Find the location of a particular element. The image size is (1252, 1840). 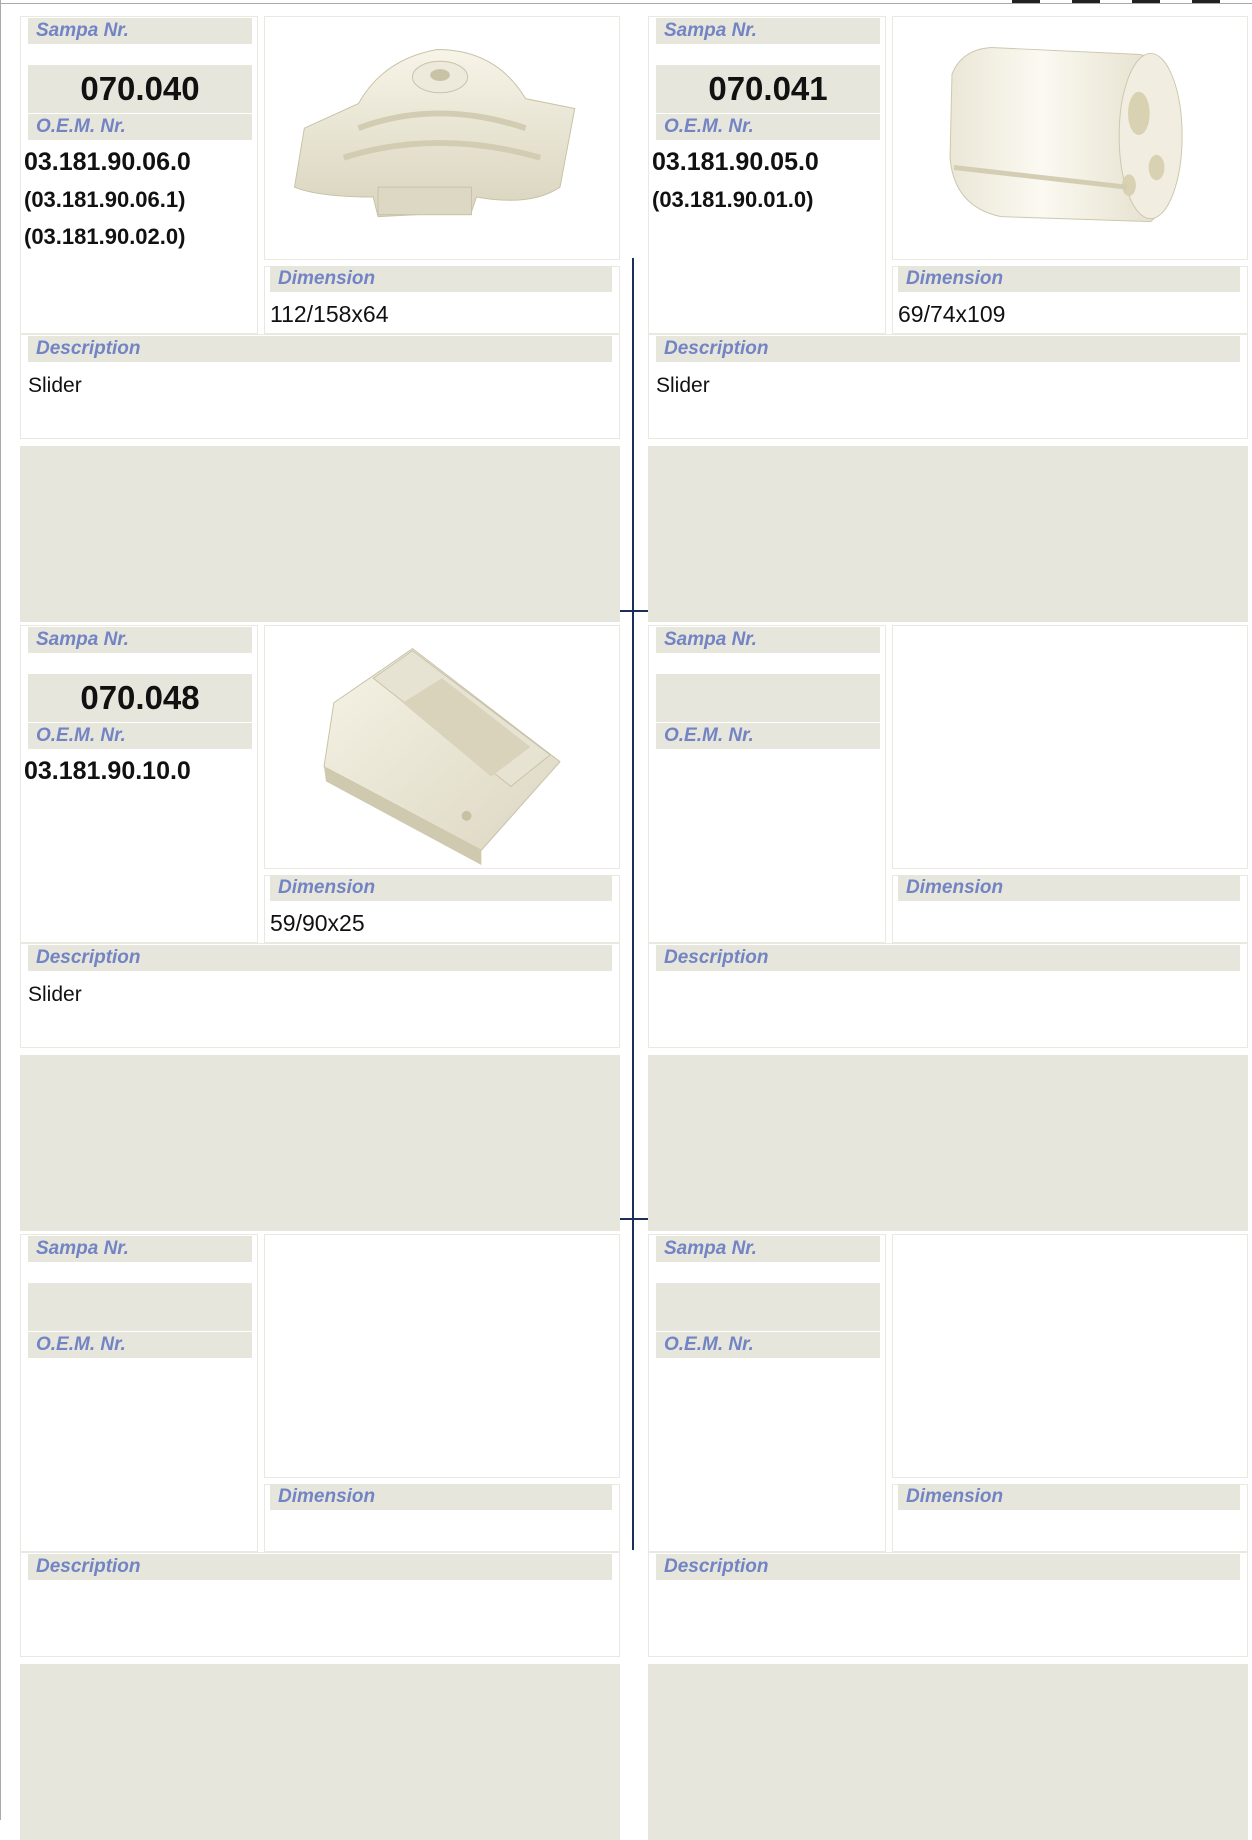

oem-list: 03.181.90.05.0 (03.181.90.01.0) is located at coordinates (774, 181).